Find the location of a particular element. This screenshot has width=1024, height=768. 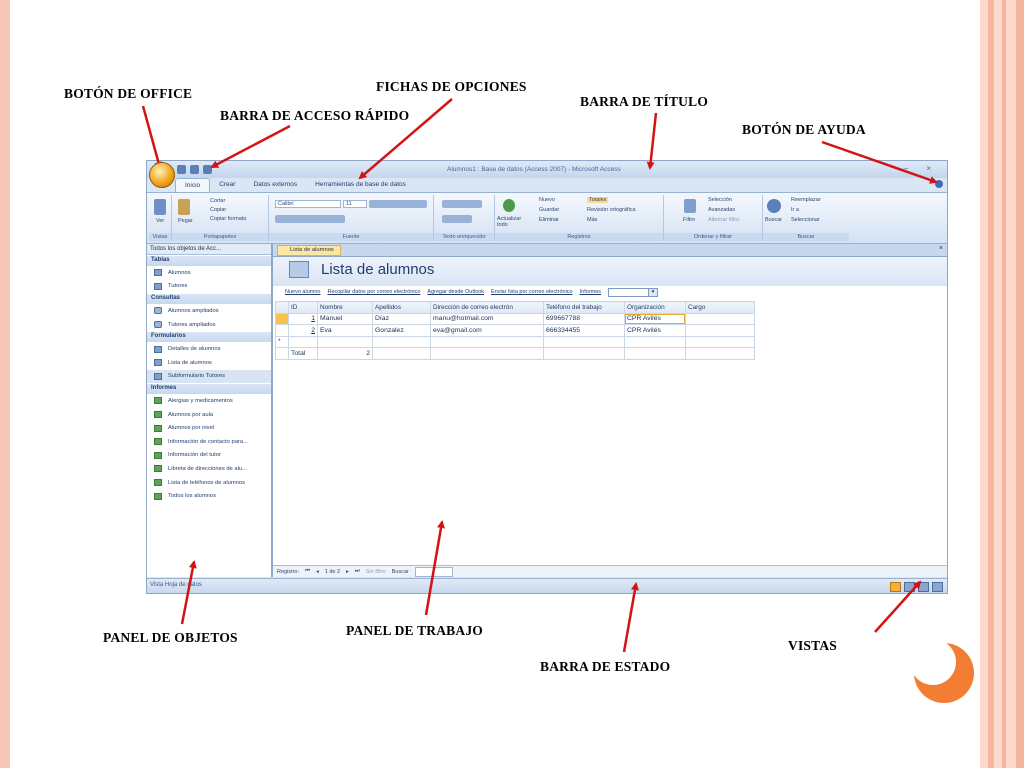

arrow-help-button is located at coordinates (879, 162).